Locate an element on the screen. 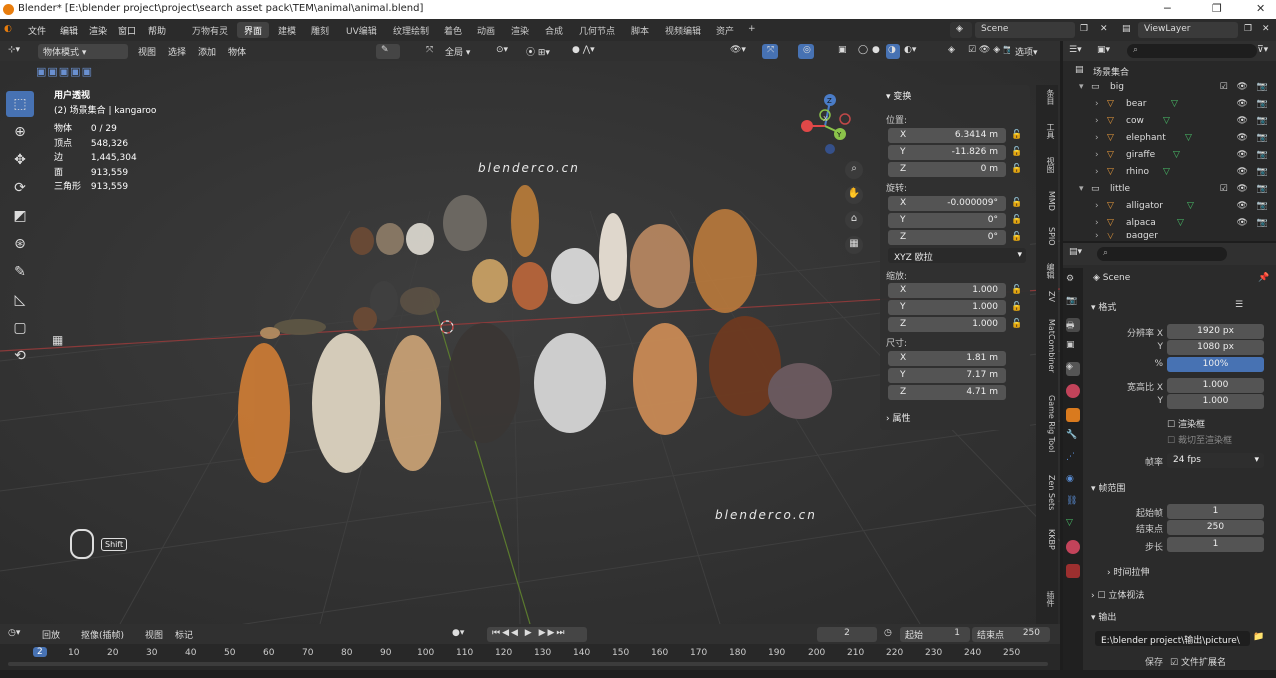 The image size is (1276, 678). stereoscopy-section-header: › ☐ 立体视法 is located at coordinates (1117, 594).